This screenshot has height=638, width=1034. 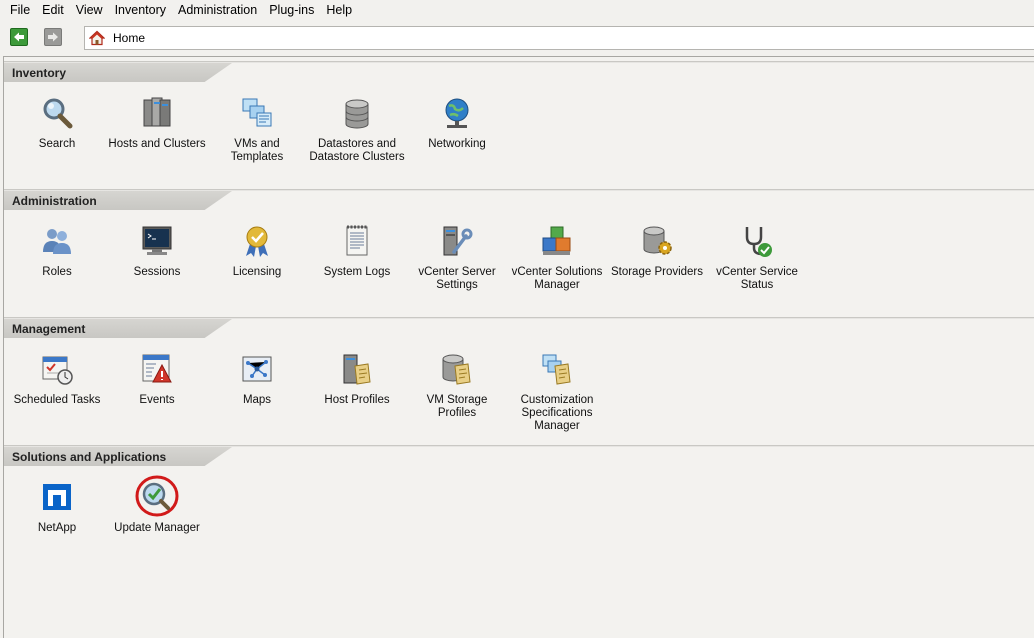 What do you see at coordinates (357, 272) in the screenshot?
I see `tile-label: System Logs` at bounding box center [357, 272].